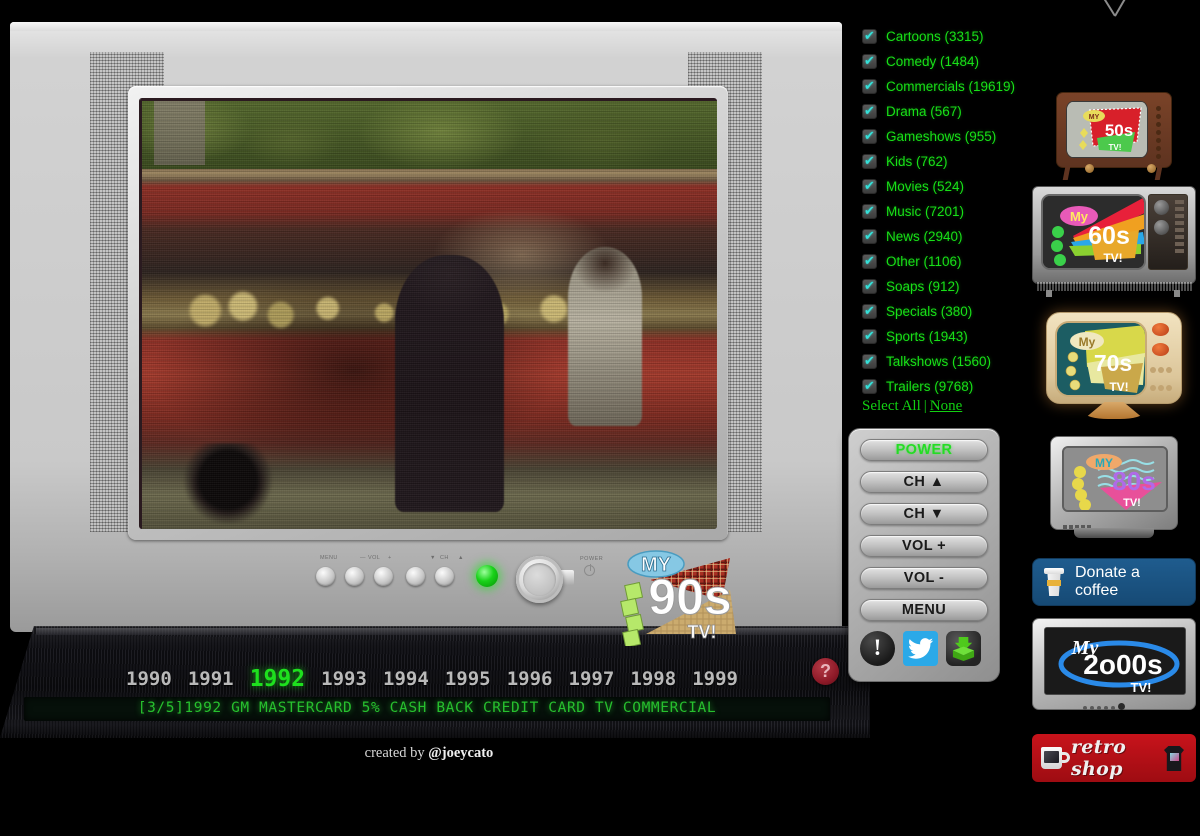 The height and width of the screenshot is (836, 1200). I want to click on category-row-sports: Sports (1943), so click(948, 336).